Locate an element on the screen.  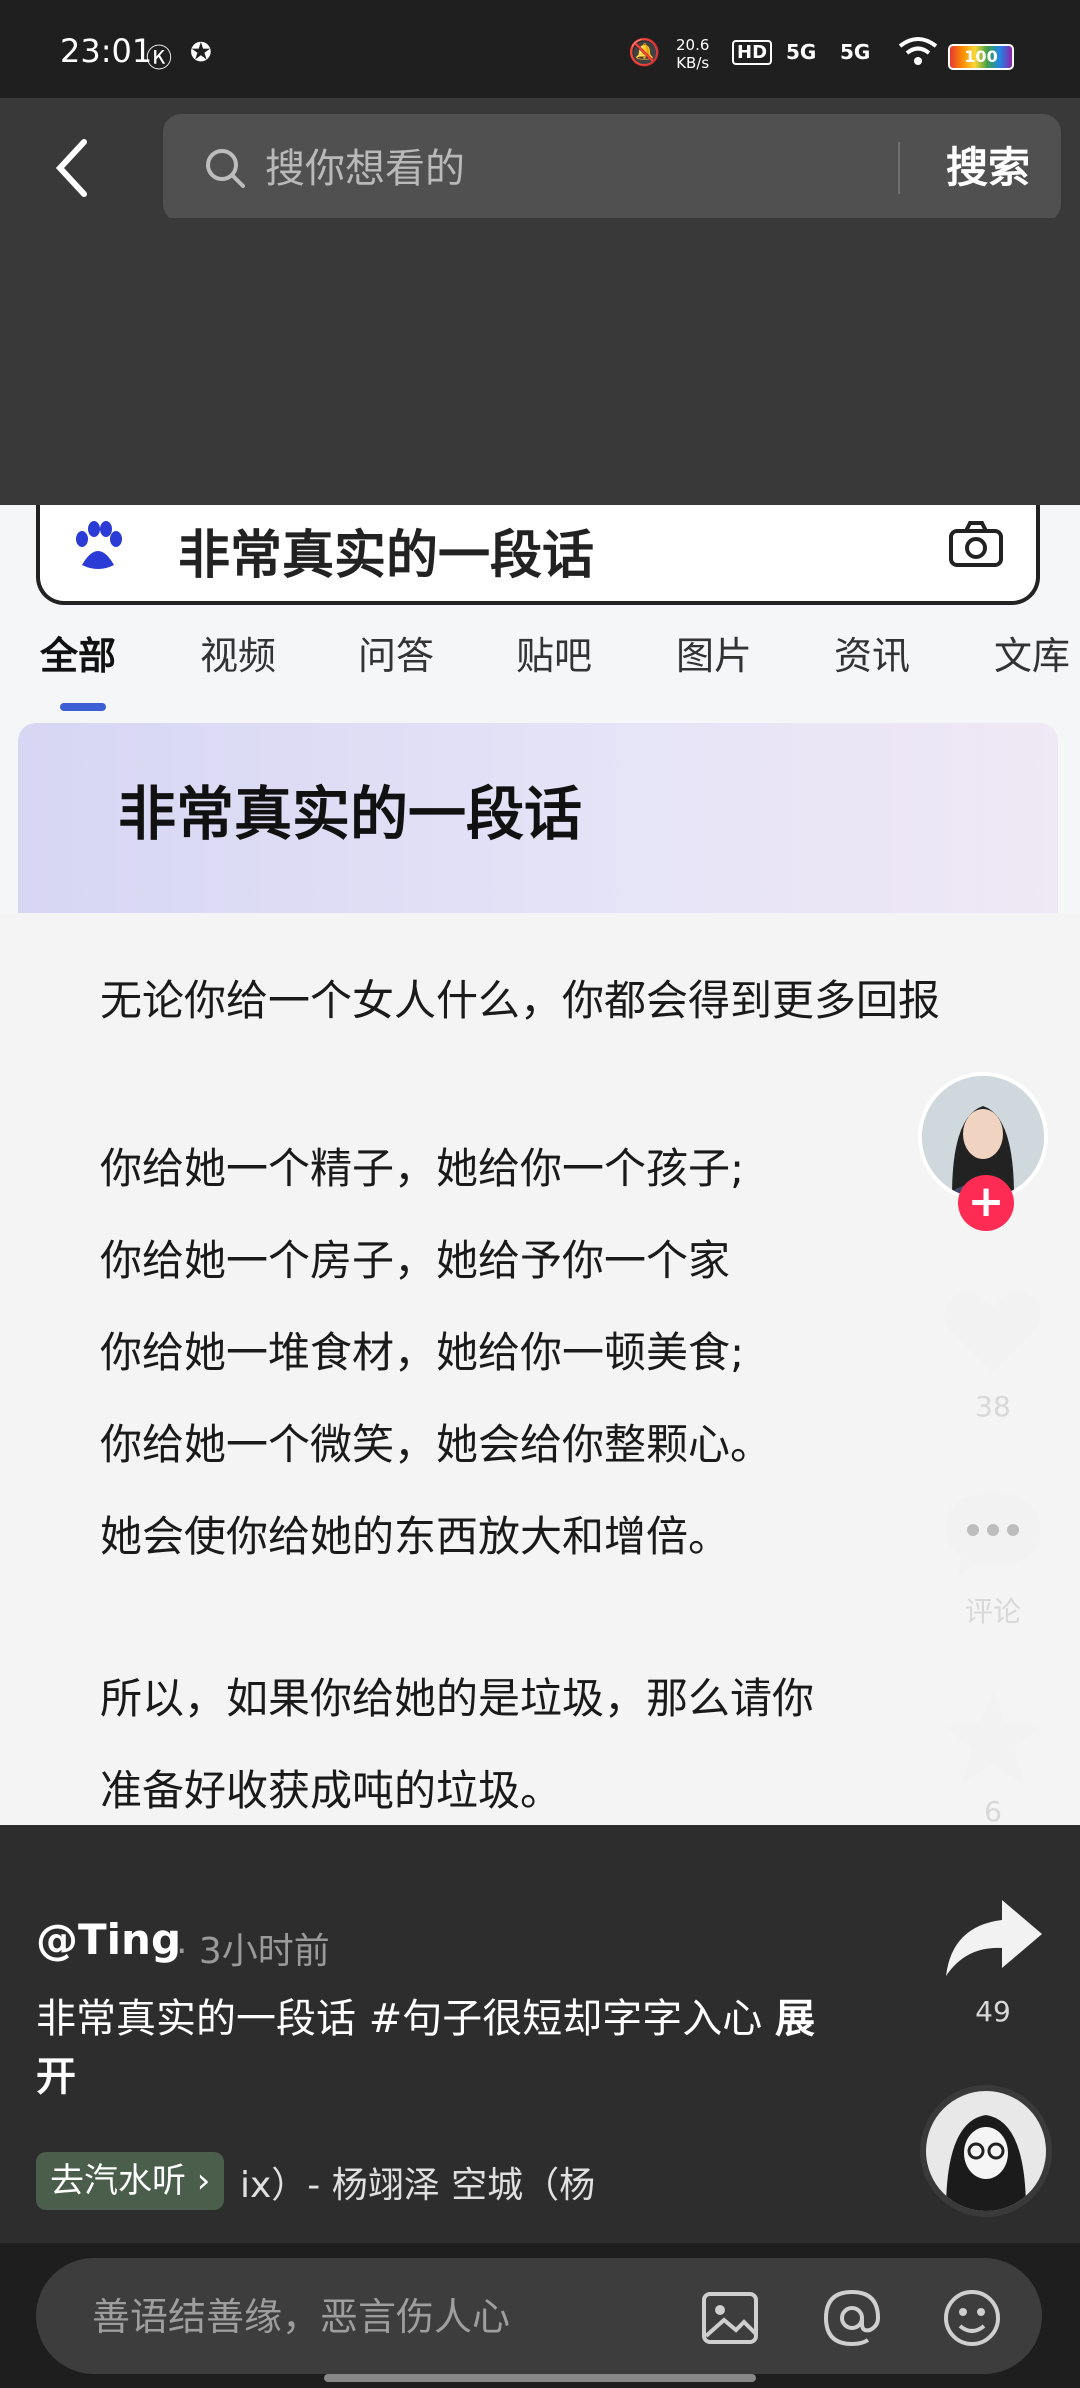
text-line-4: 你给她一堆食材，她给你一顿美食; is located at coordinates (422, 1352).